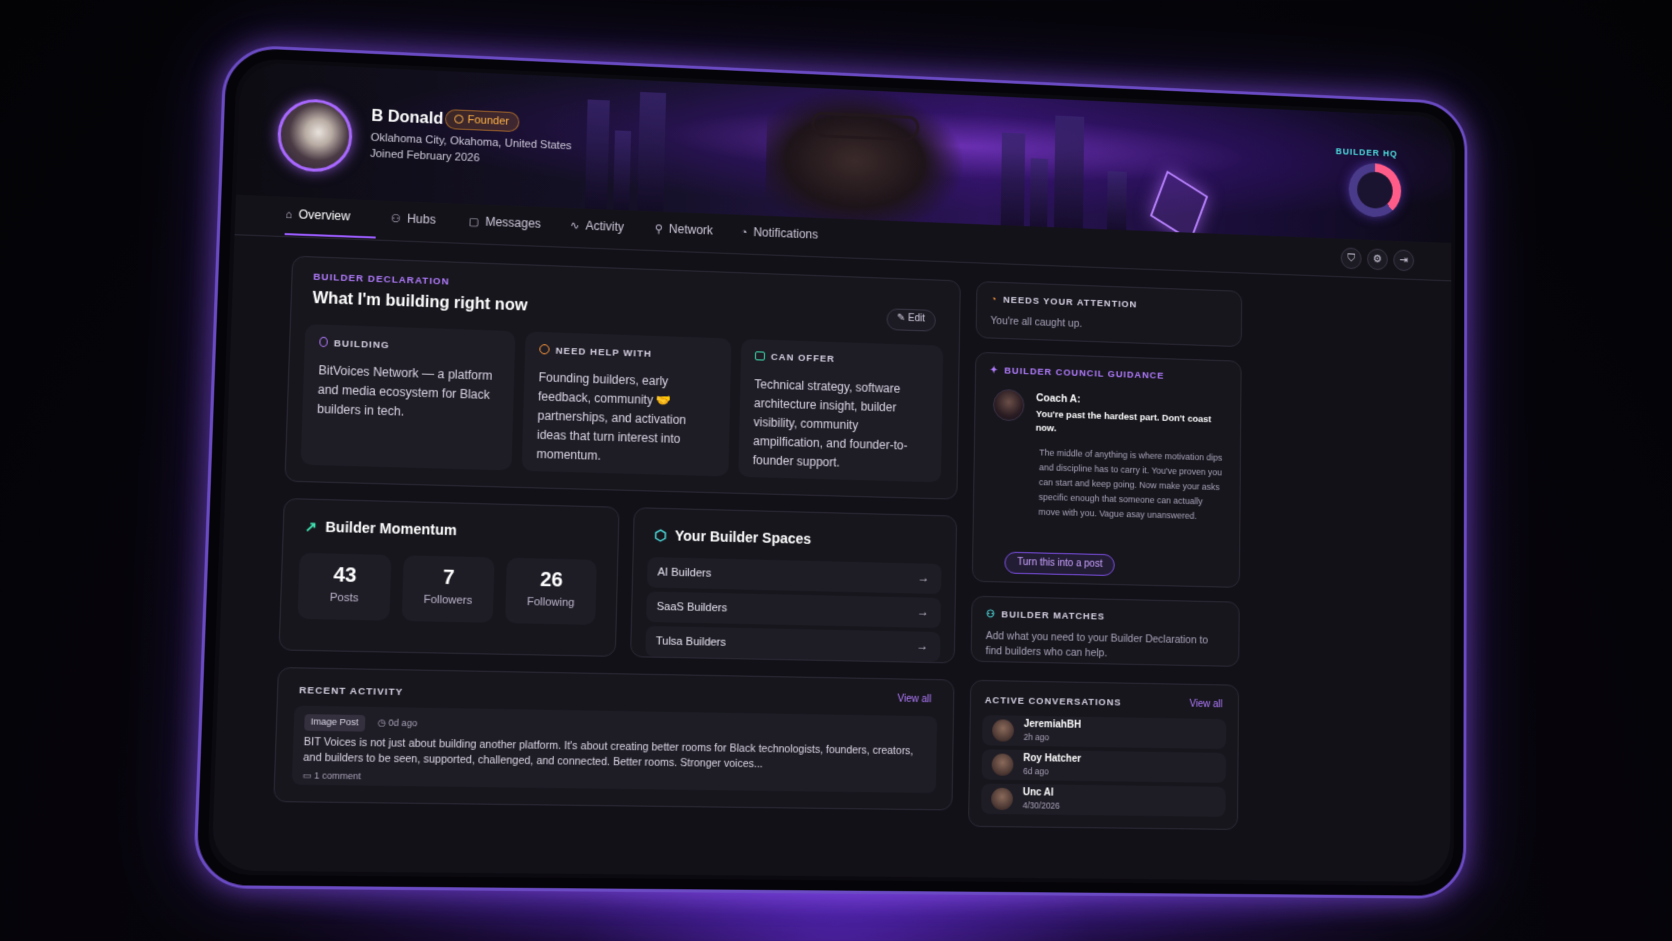 Image resolution: width=1672 pixels, height=941 pixels. Describe the element at coordinates (424, 156) in the screenshot. I see `profile-joined: Joined February 2026` at that location.